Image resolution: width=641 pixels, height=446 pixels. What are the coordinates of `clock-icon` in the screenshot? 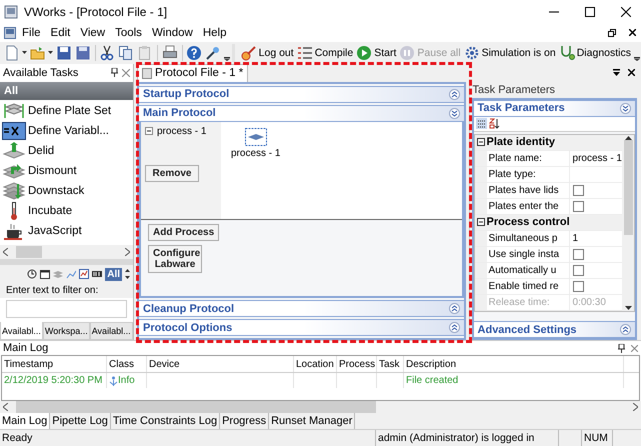 It's located at (32, 274).